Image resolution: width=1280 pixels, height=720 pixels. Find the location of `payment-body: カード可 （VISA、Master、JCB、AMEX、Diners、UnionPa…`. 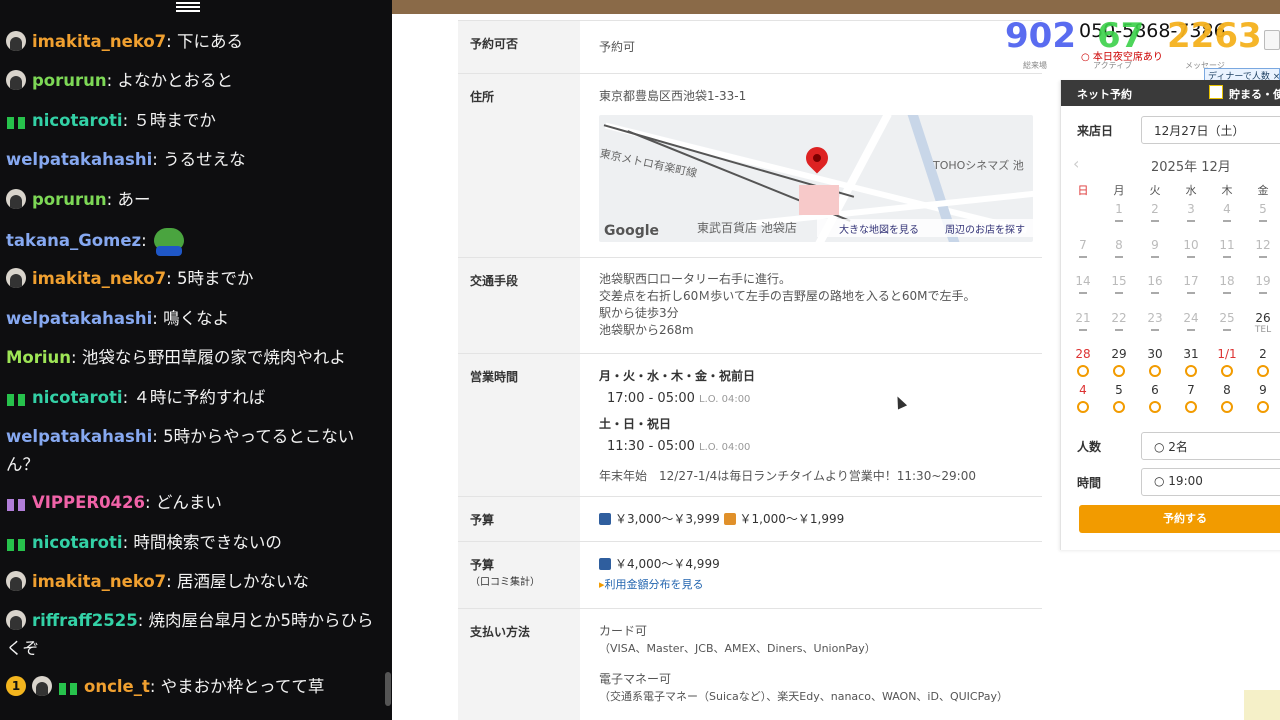

payment-body: カード可 （VISA、Master、JCB、AMEX、Diners、UnionPa… is located at coordinates (803, 664).